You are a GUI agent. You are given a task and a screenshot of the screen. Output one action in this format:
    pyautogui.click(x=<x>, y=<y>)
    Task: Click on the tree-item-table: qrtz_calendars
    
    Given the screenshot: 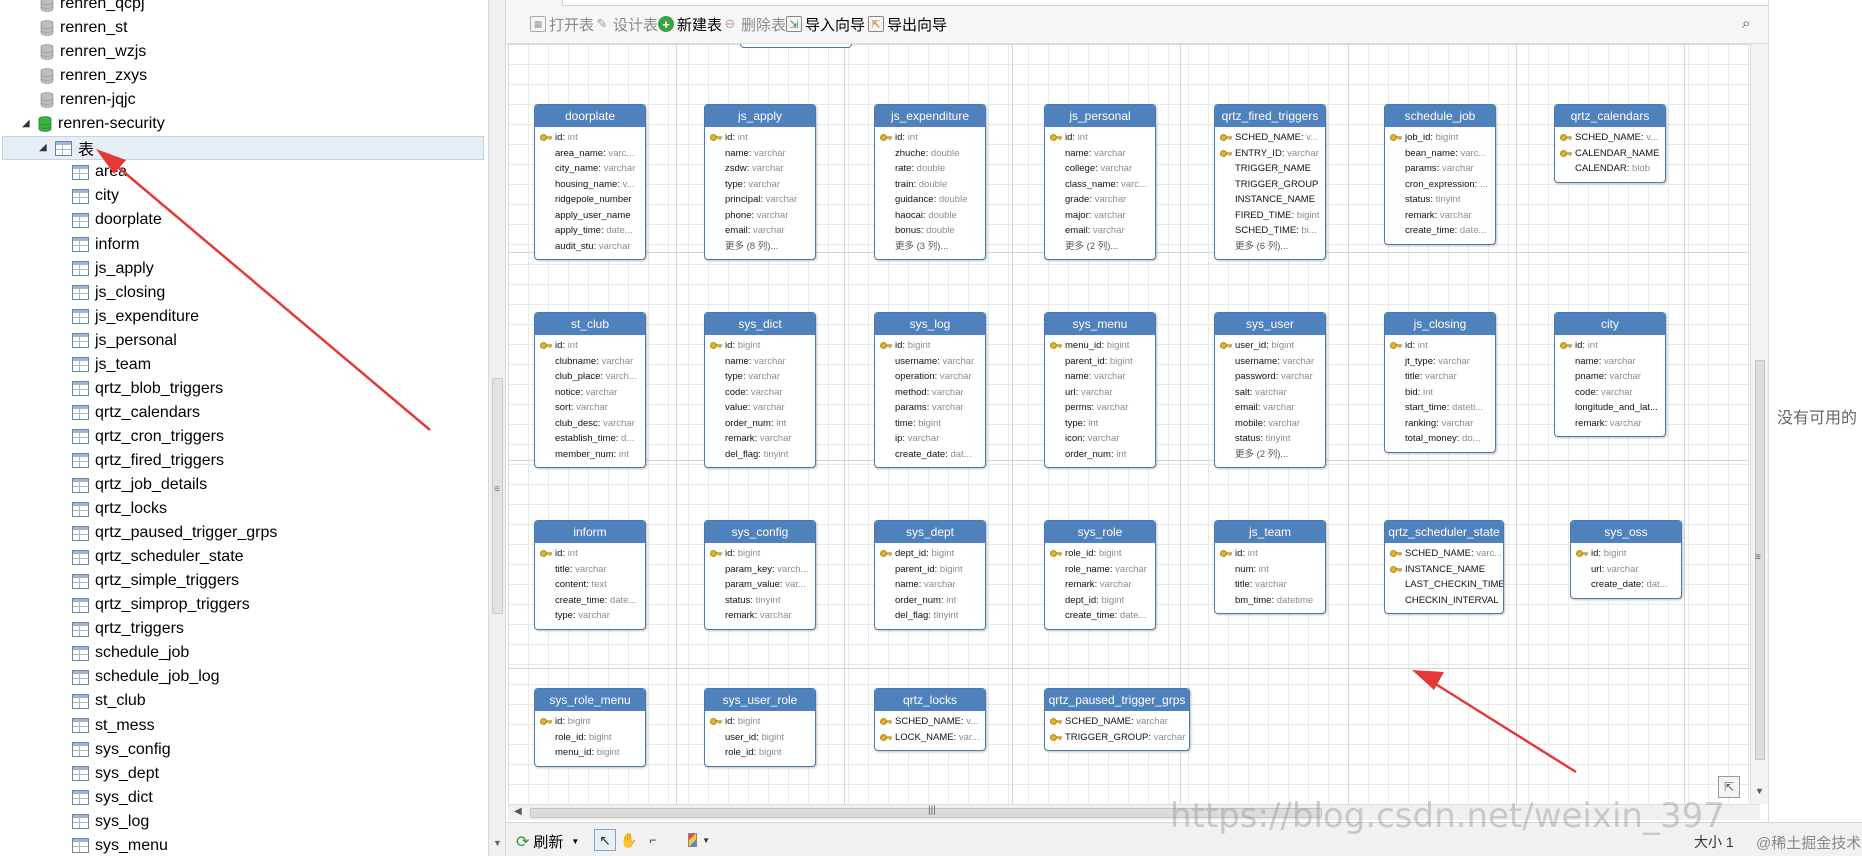 What is the action you would take?
    pyautogui.click(x=136, y=413)
    